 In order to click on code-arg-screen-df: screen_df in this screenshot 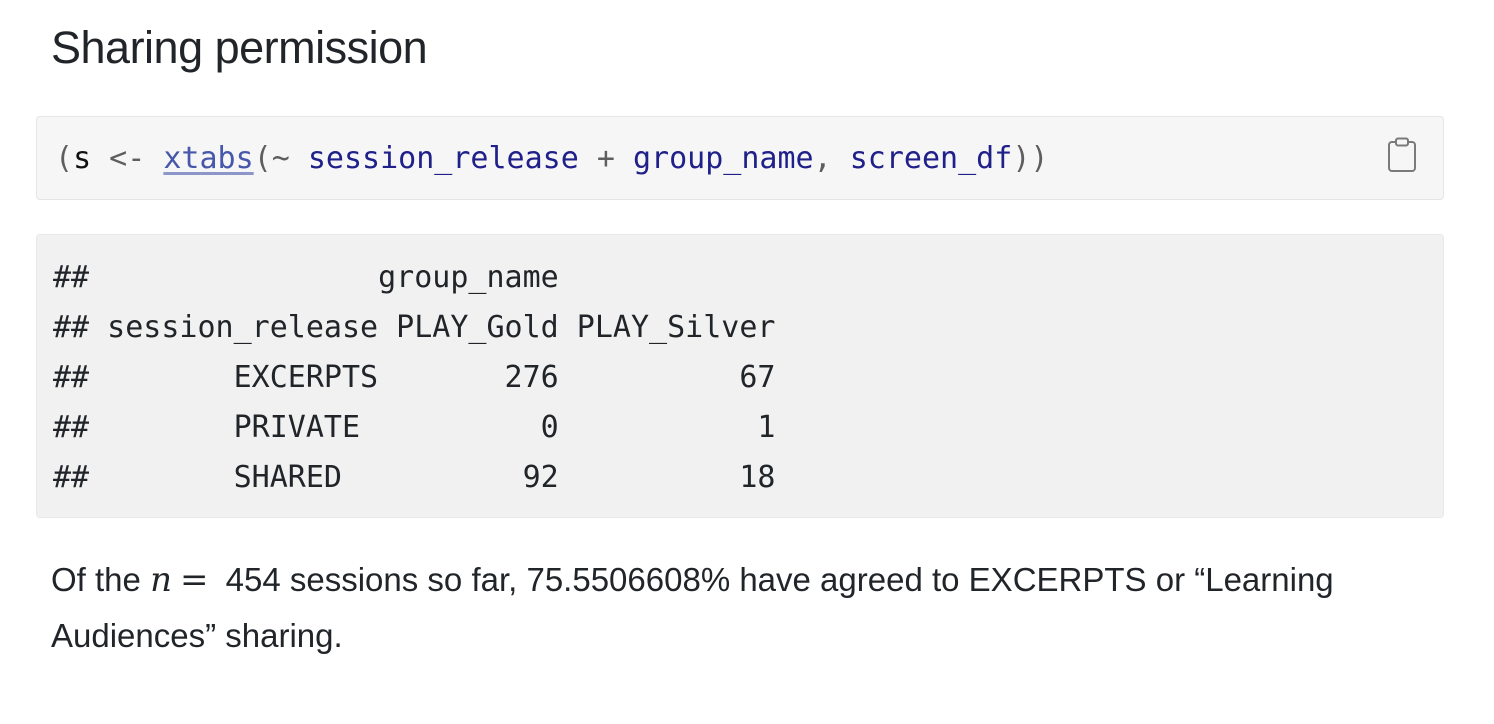, I will do `click(931, 158)`.